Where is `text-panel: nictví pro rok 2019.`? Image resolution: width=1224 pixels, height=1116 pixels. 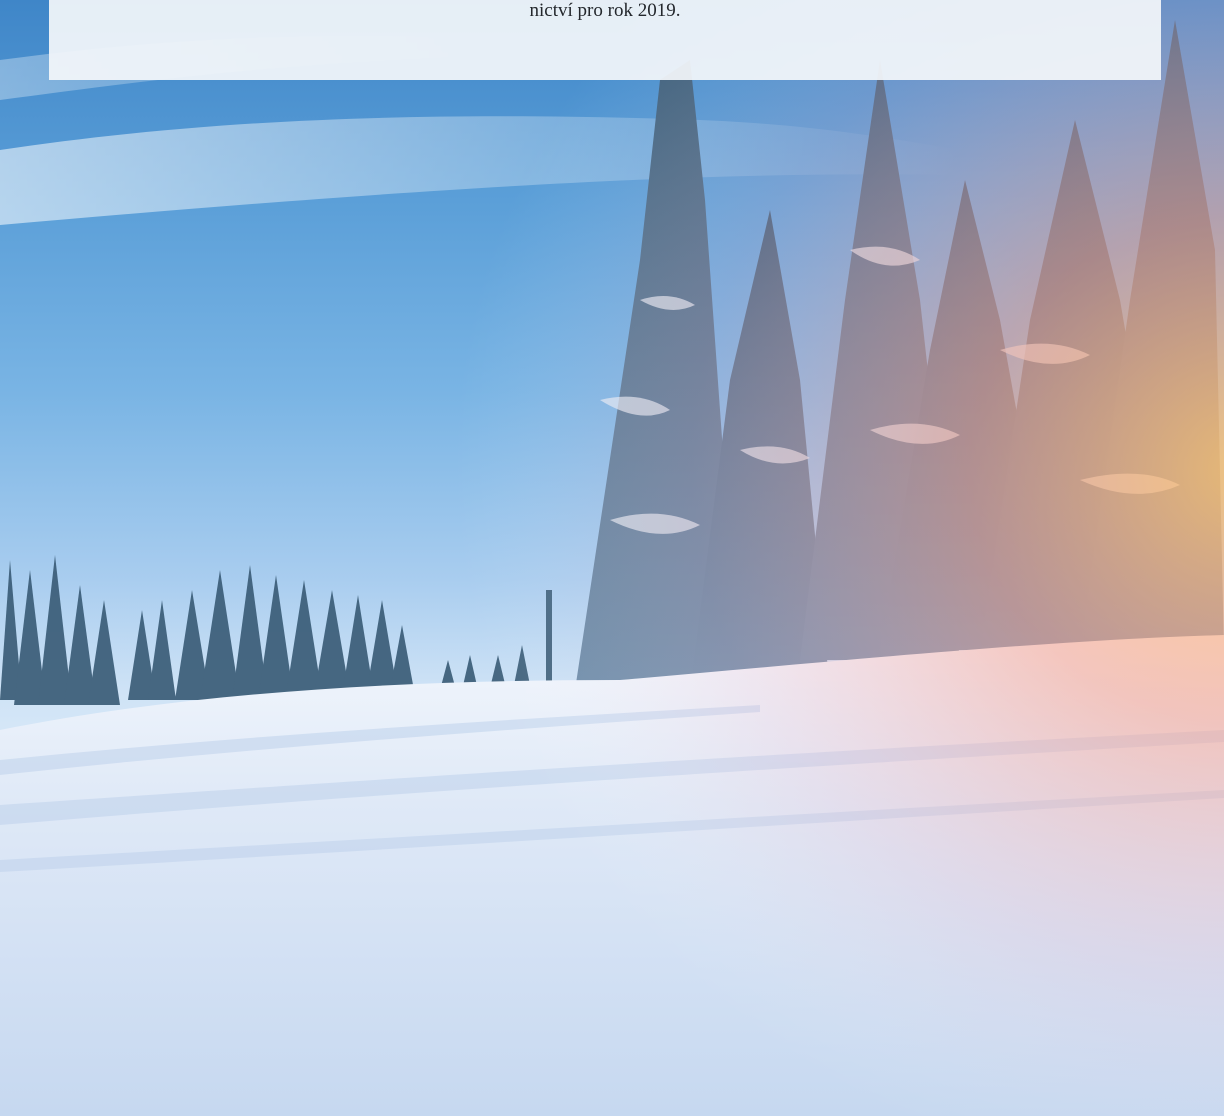 text-panel: nictví pro rok 2019. is located at coordinates (605, 40).